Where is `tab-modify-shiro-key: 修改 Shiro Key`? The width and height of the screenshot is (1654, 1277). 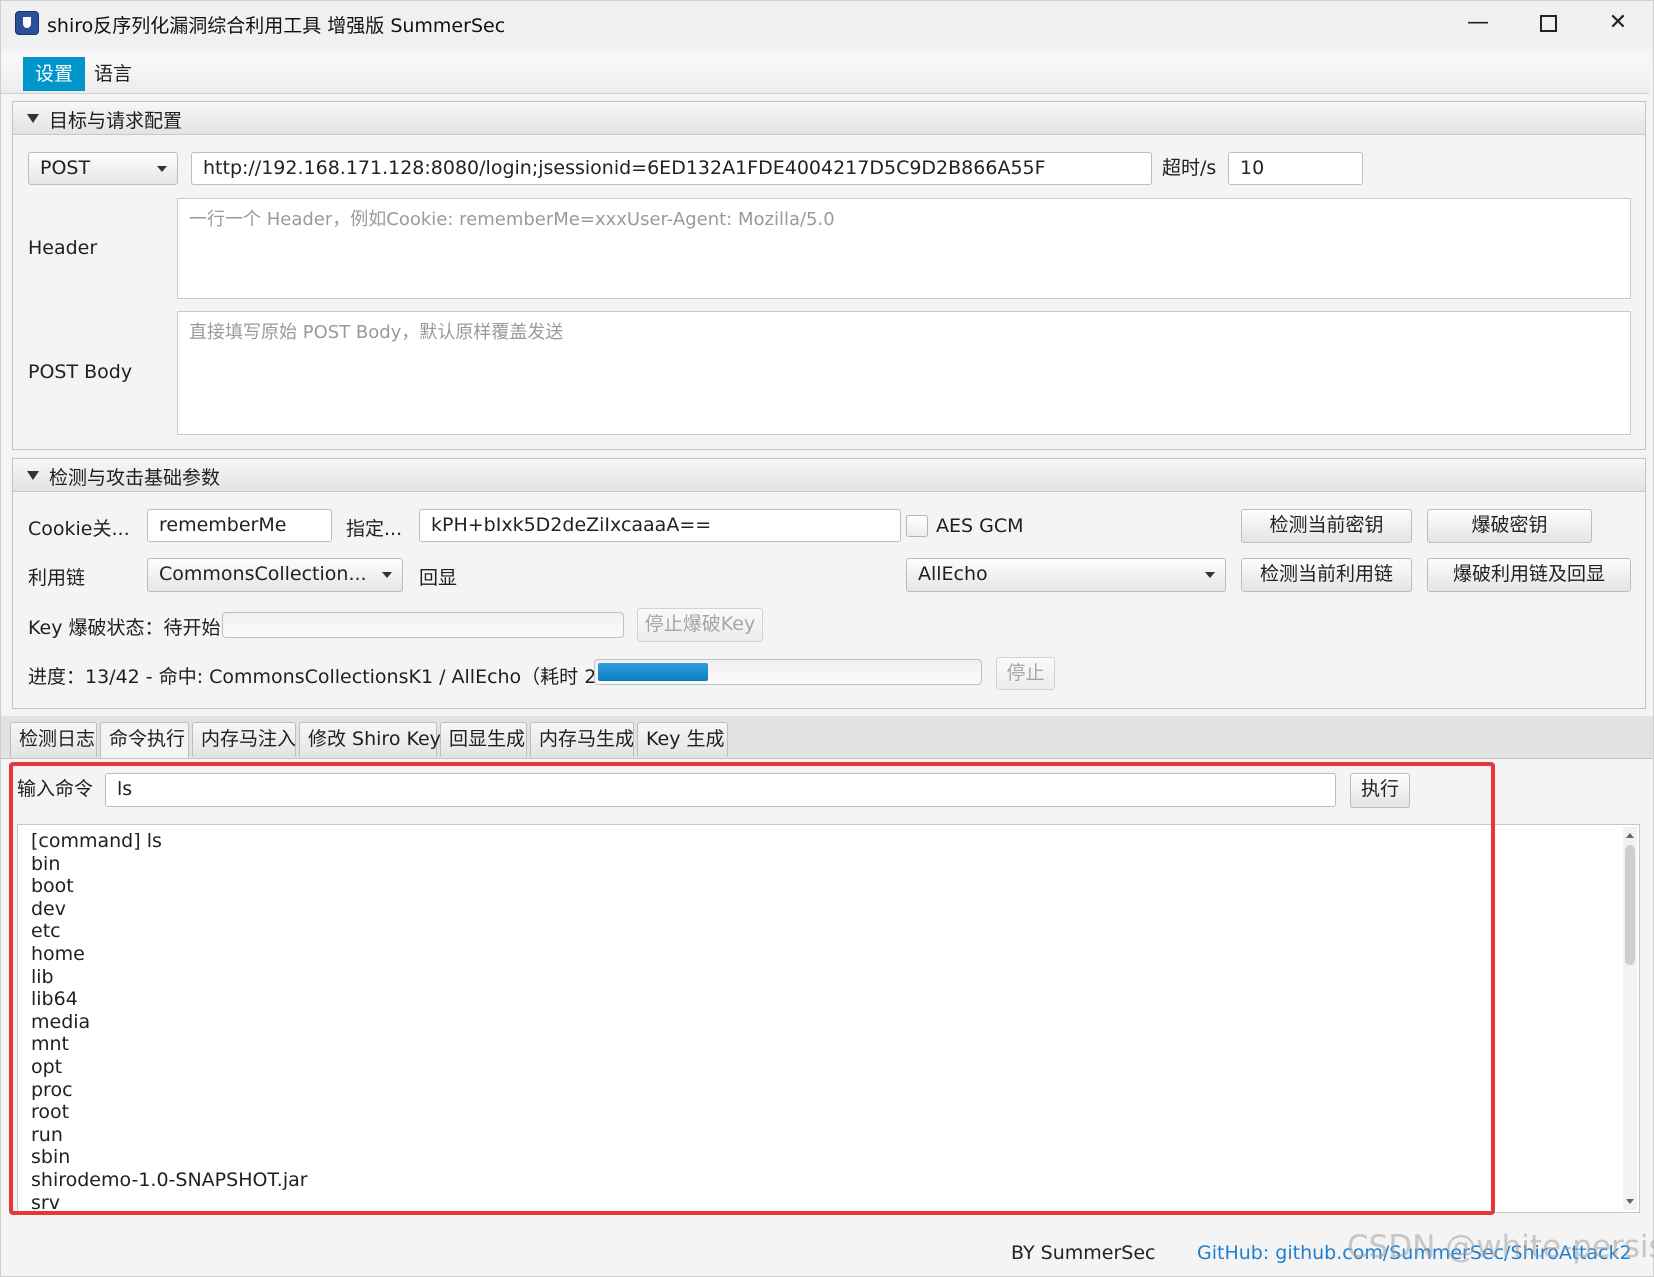
tab-modify-shiro-key: 修改 Shiro Key is located at coordinates (370, 739).